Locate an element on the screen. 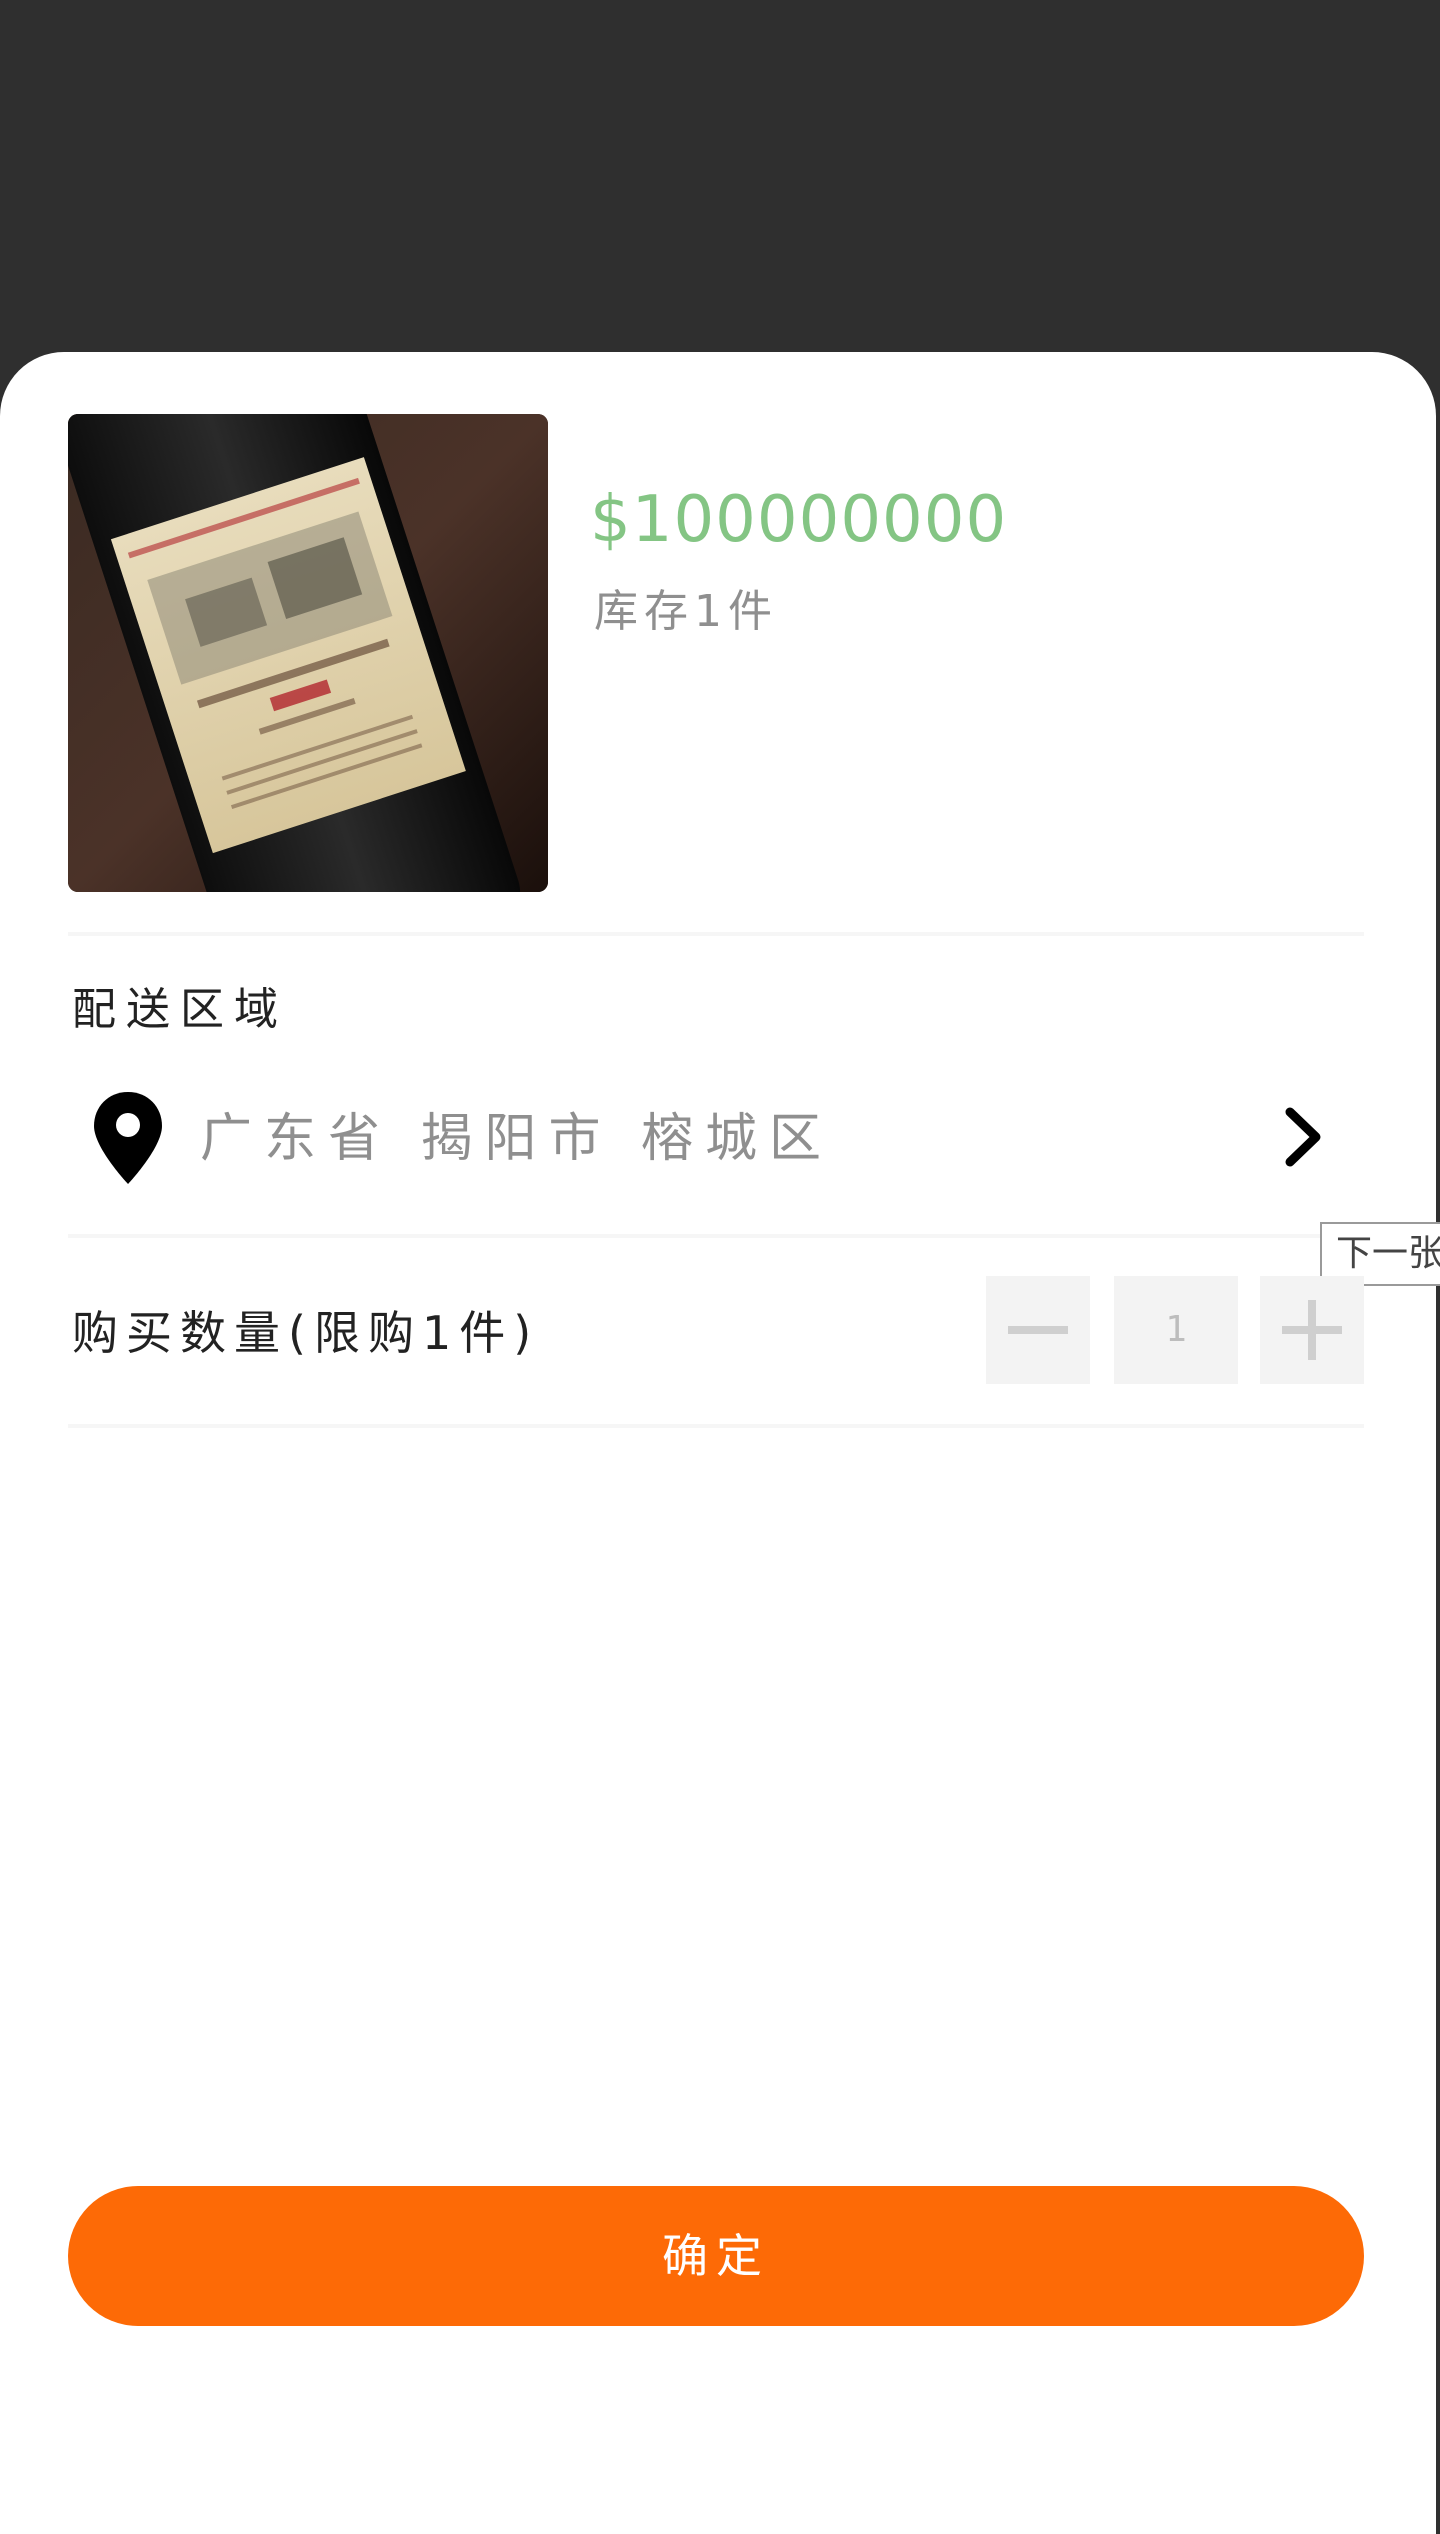  quantity-increment-button is located at coordinates (1312, 1330).